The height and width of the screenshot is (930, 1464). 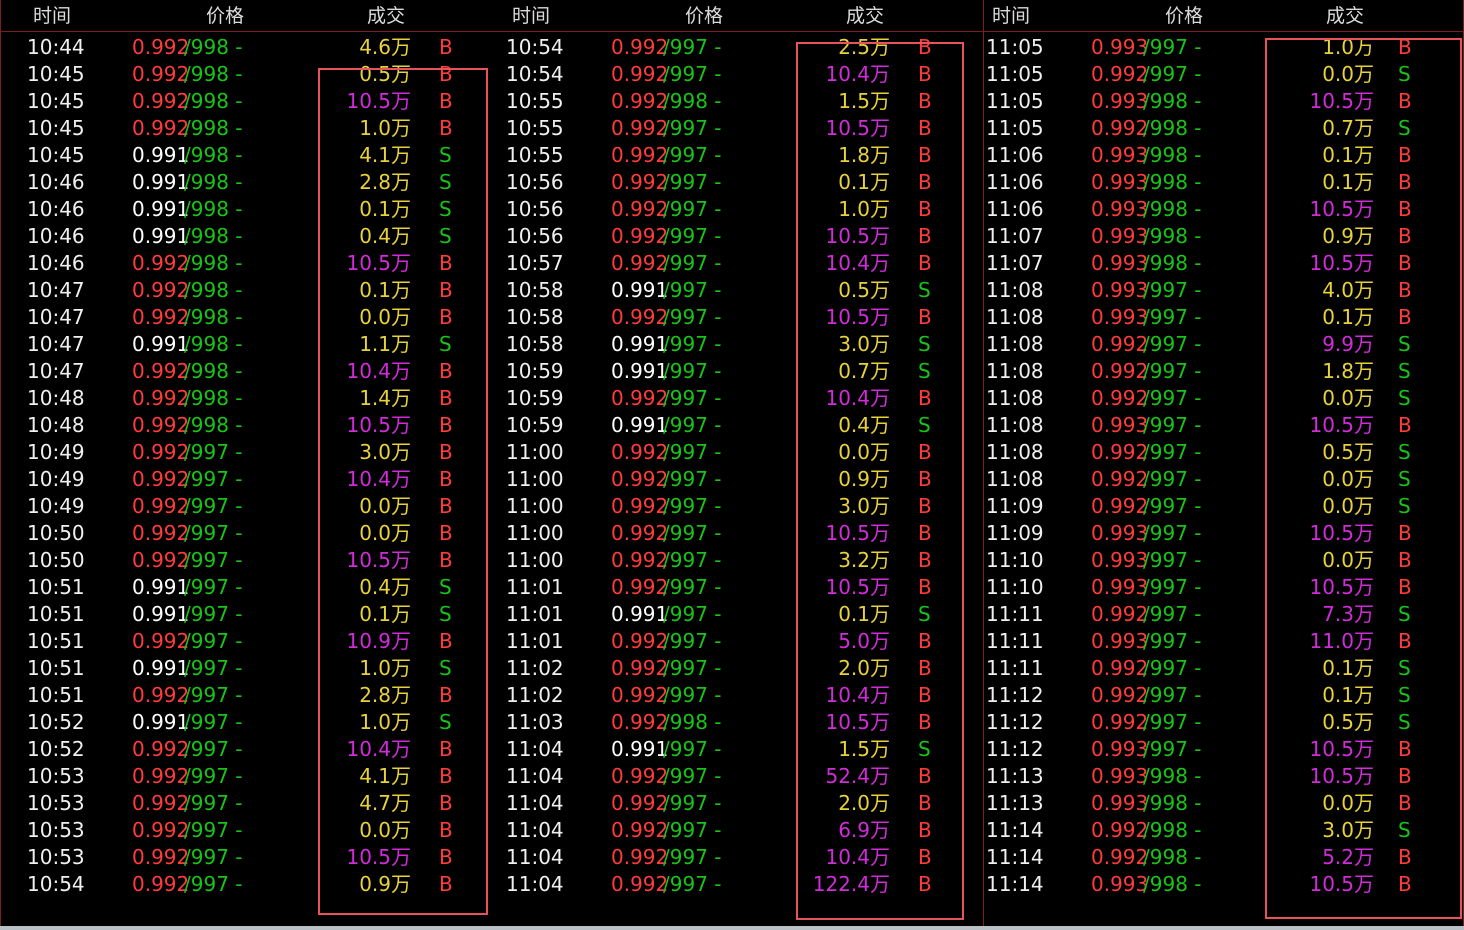 I want to click on trade-row: 11:06 0.993/998 - 10.5万 B, so click(x=1223, y=209).